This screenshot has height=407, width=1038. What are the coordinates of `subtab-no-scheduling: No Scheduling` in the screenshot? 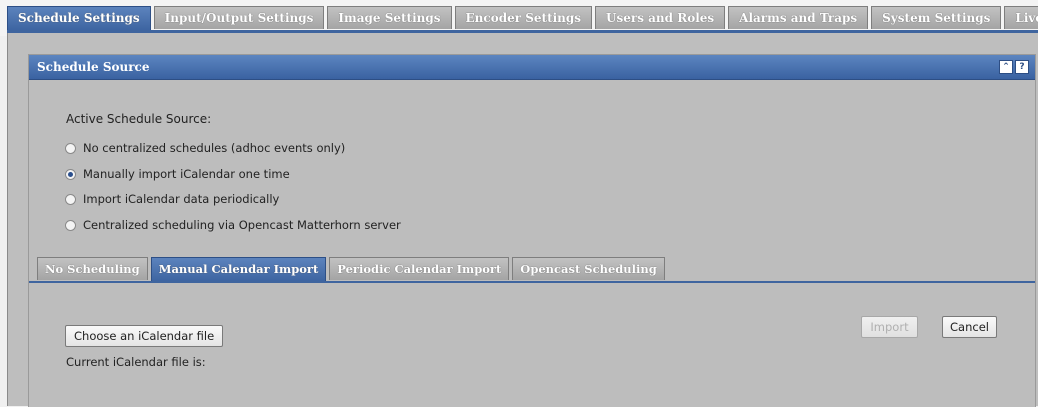 It's located at (92, 268).